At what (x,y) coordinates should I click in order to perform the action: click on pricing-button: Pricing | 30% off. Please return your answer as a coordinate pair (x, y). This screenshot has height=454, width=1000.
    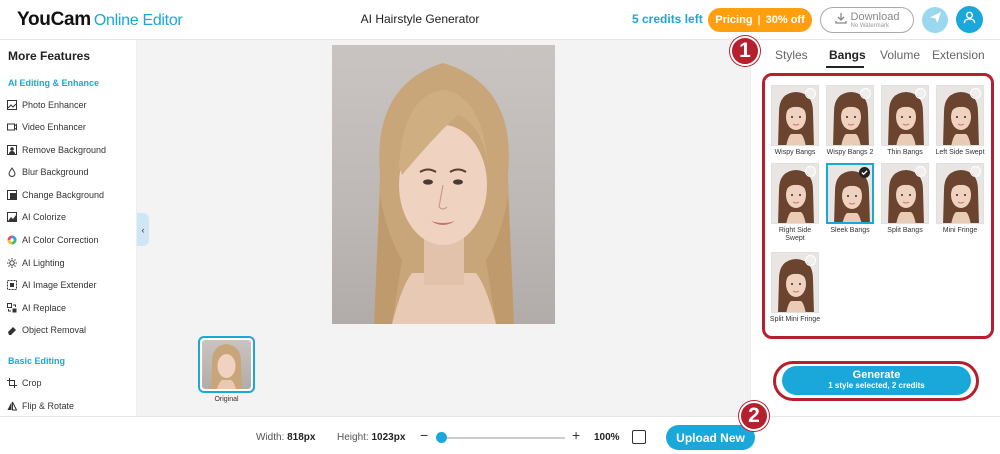
    Looking at the image, I should click on (760, 20).